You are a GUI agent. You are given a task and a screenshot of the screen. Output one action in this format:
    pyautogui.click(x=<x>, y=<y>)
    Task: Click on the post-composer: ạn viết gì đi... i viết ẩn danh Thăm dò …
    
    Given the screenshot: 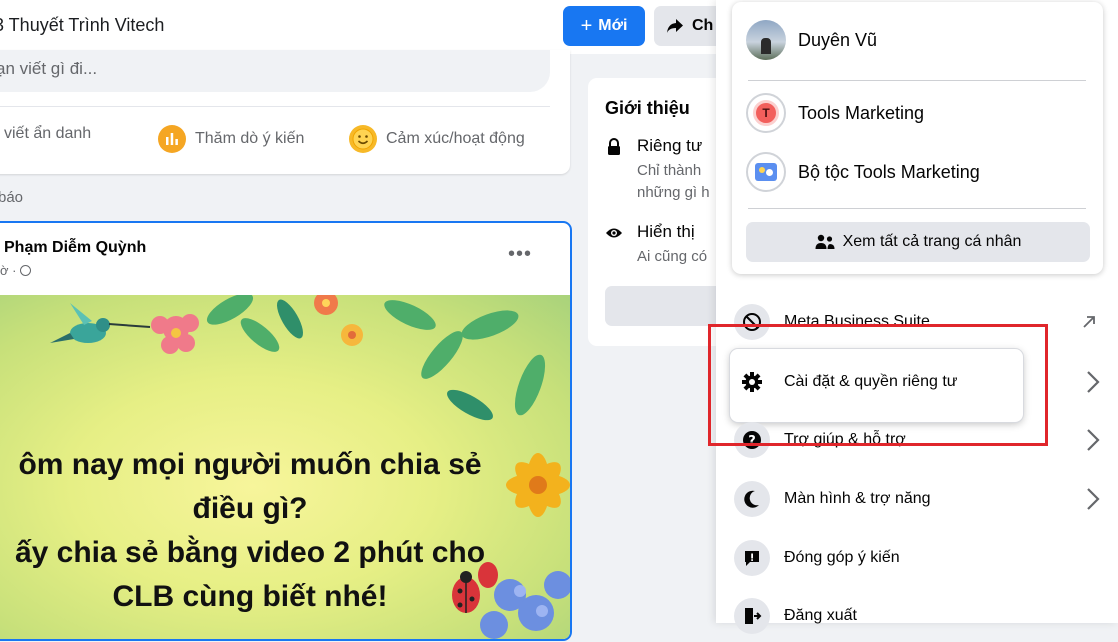 What is the action you would take?
    pyautogui.click(x=285, y=112)
    